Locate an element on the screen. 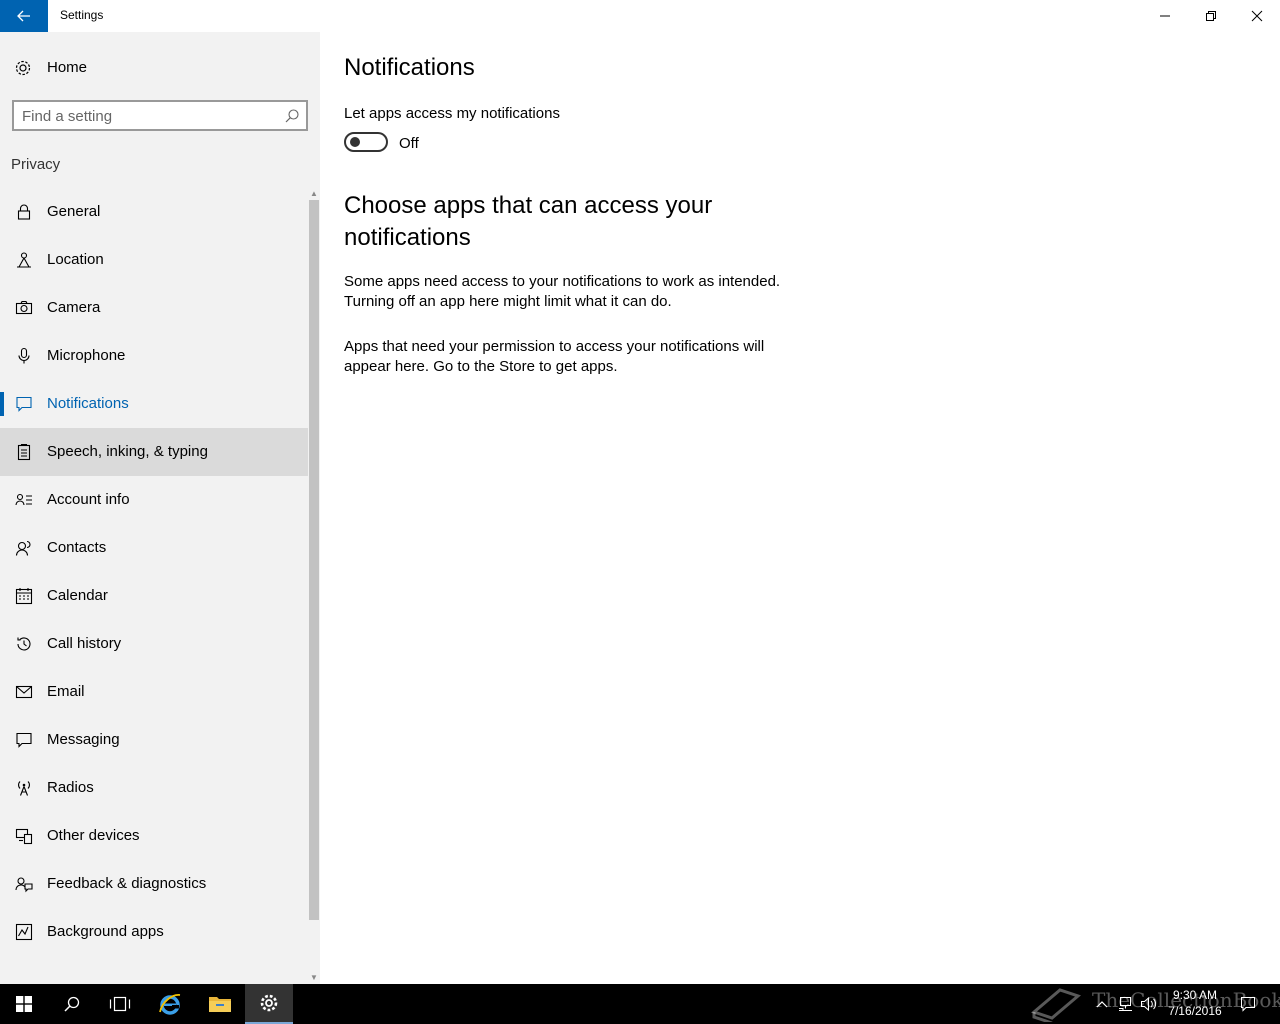 The image size is (1280, 1024). sidebar-item-speech-inking-typing: Speech, inking, & typing is located at coordinates (154, 452).